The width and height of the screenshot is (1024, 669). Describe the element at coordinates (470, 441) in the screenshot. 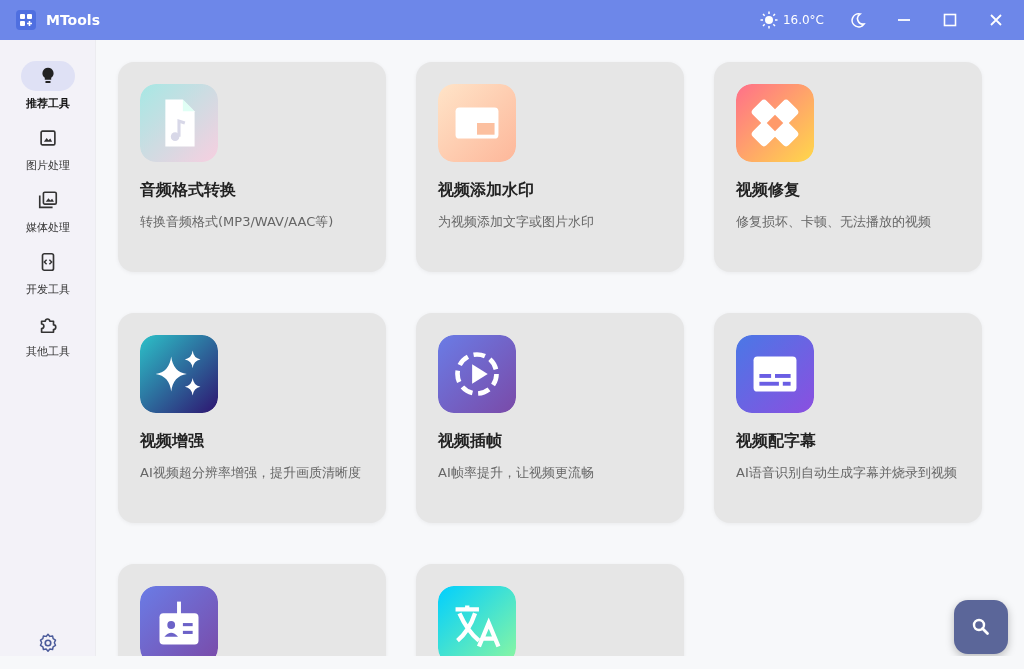

I see `tool-title: 视频插帧` at that location.